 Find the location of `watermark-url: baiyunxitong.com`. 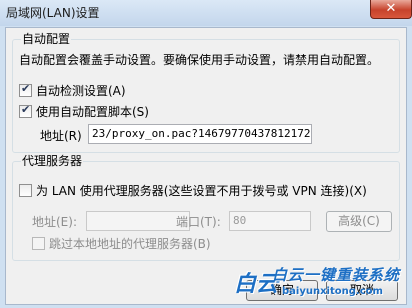

watermark-url: baiyunxitong.com is located at coordinates (332, 291).